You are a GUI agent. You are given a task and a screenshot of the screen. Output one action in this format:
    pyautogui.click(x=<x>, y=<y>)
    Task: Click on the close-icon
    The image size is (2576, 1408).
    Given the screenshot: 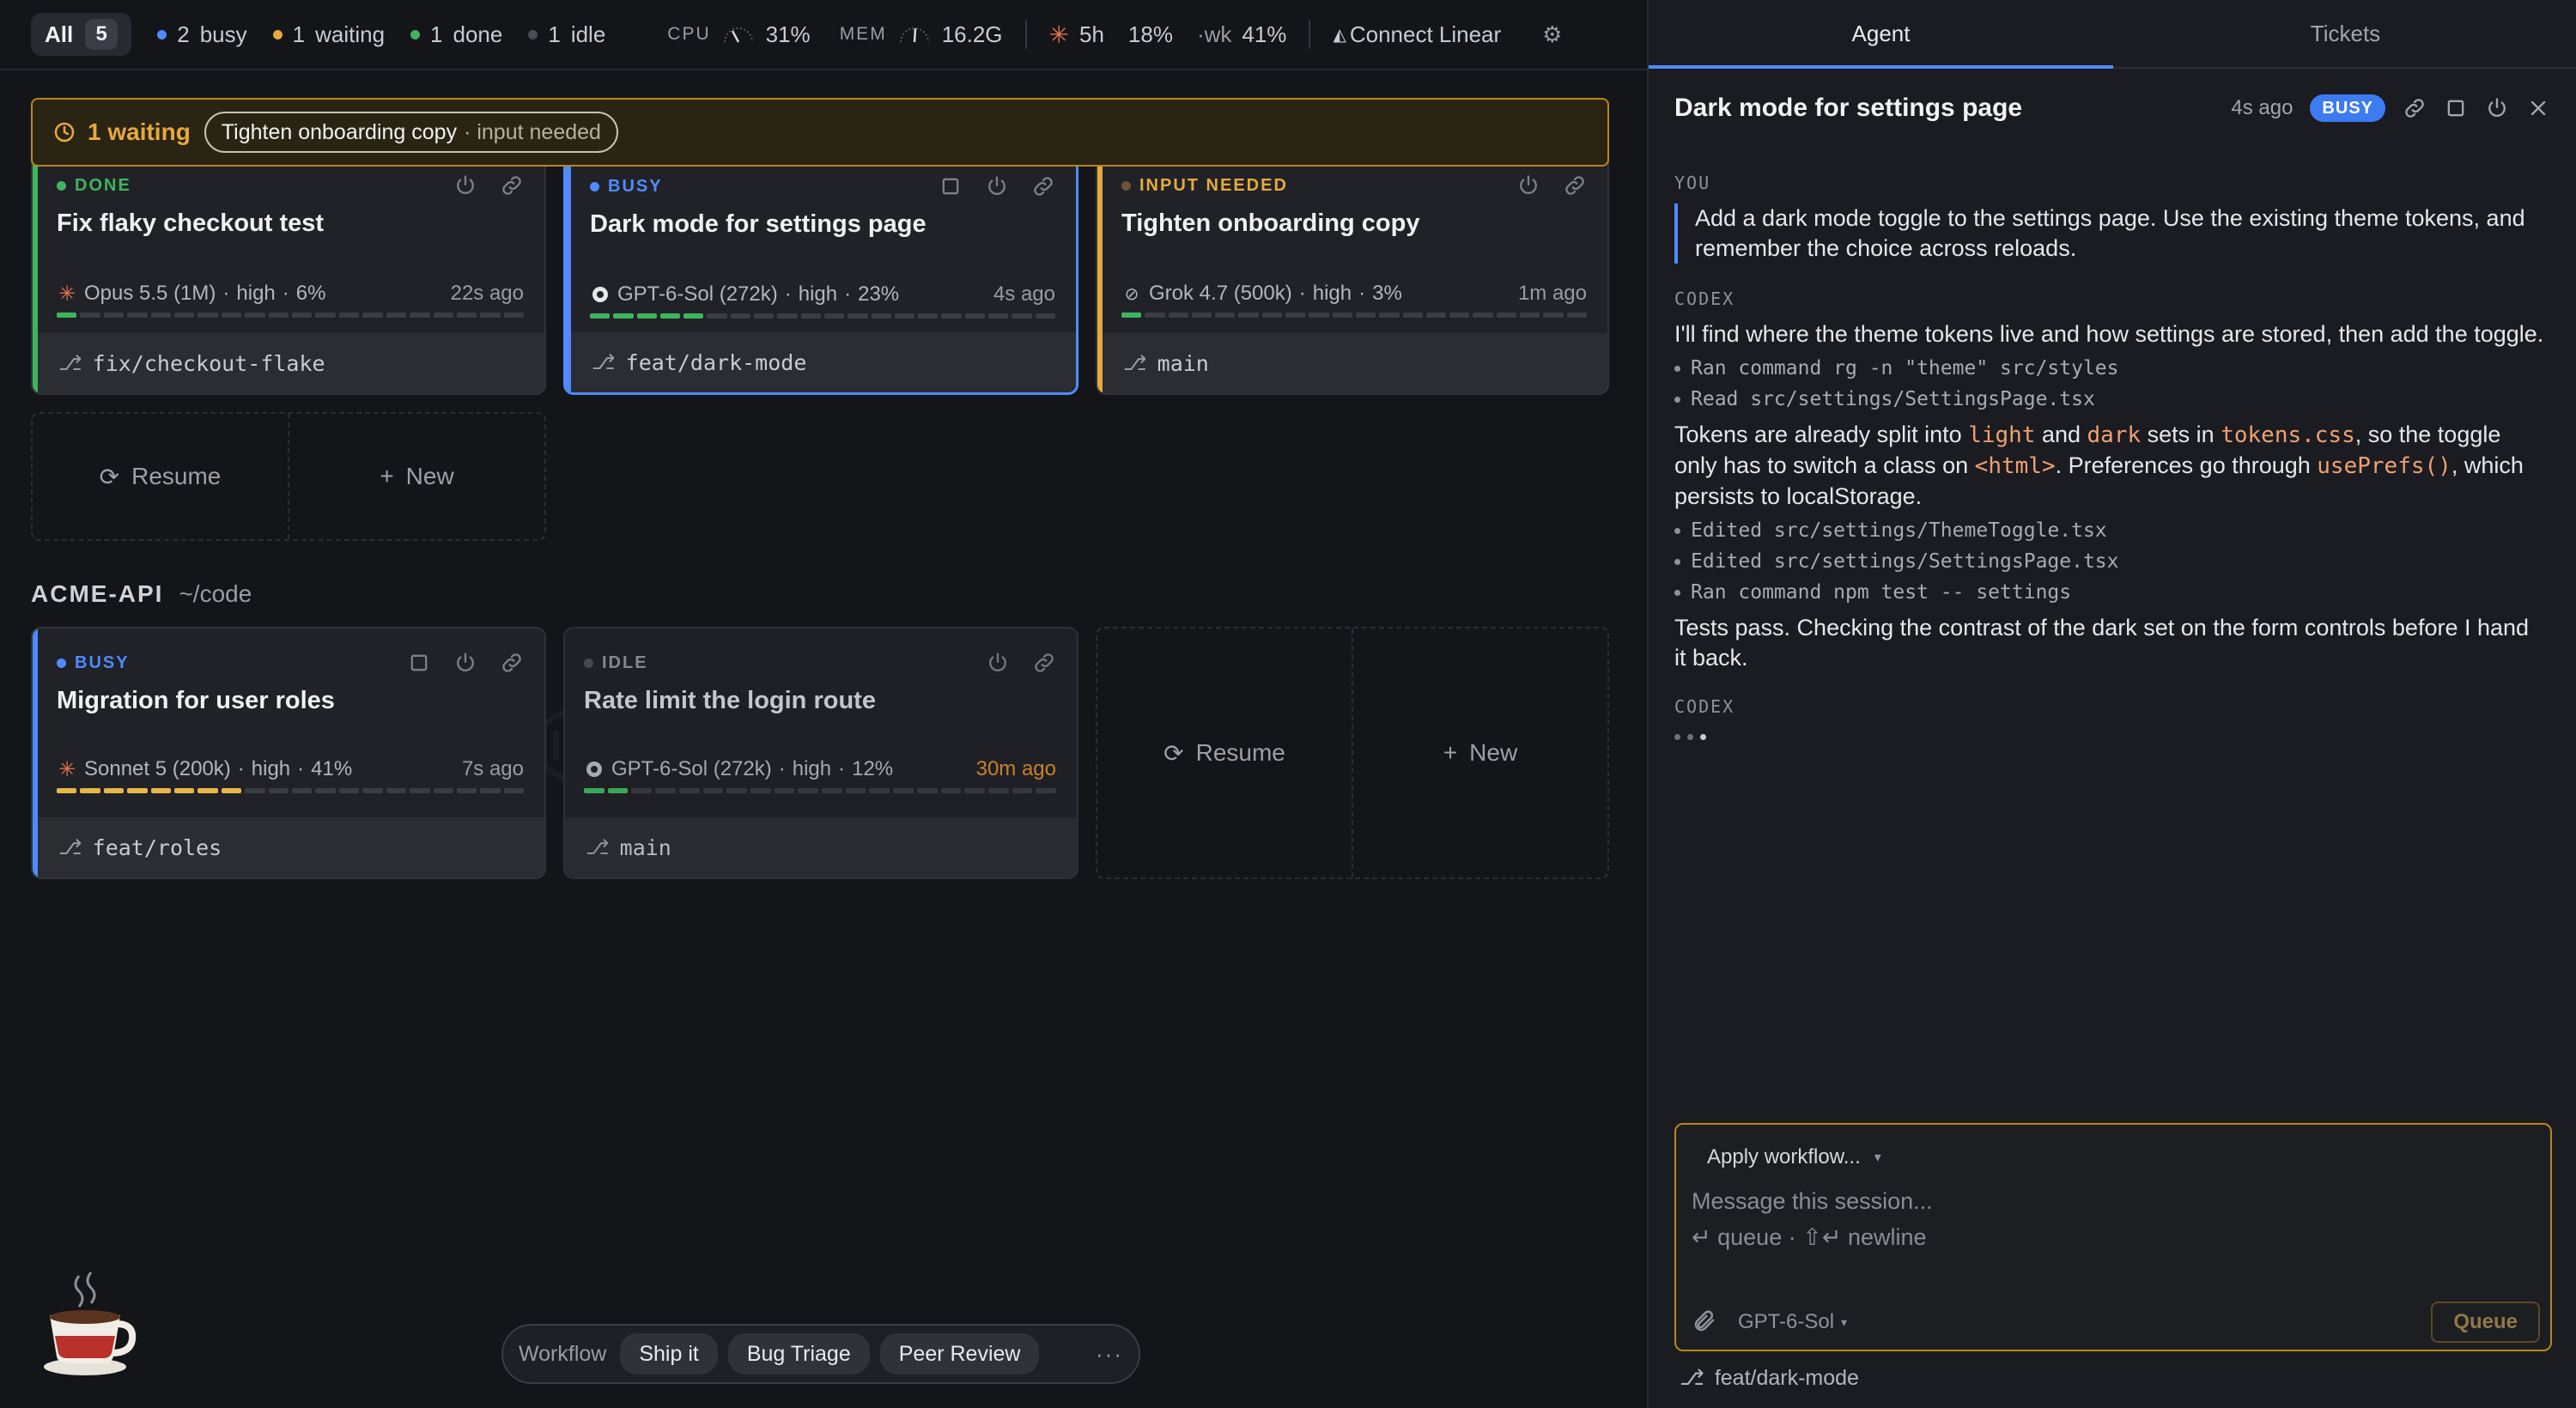 What is the action you would take?
    pyautogui.click(x=2538, y=108)
    